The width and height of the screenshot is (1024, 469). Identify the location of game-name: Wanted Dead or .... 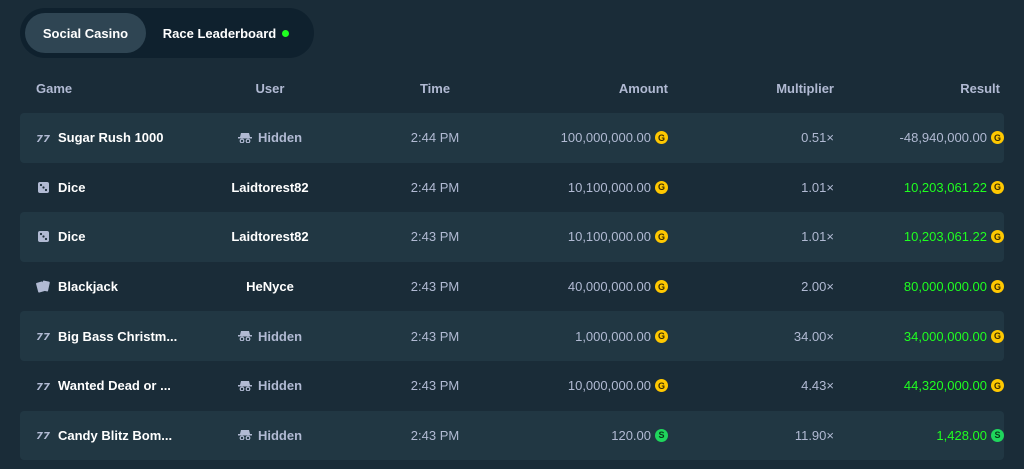
(114, 386).